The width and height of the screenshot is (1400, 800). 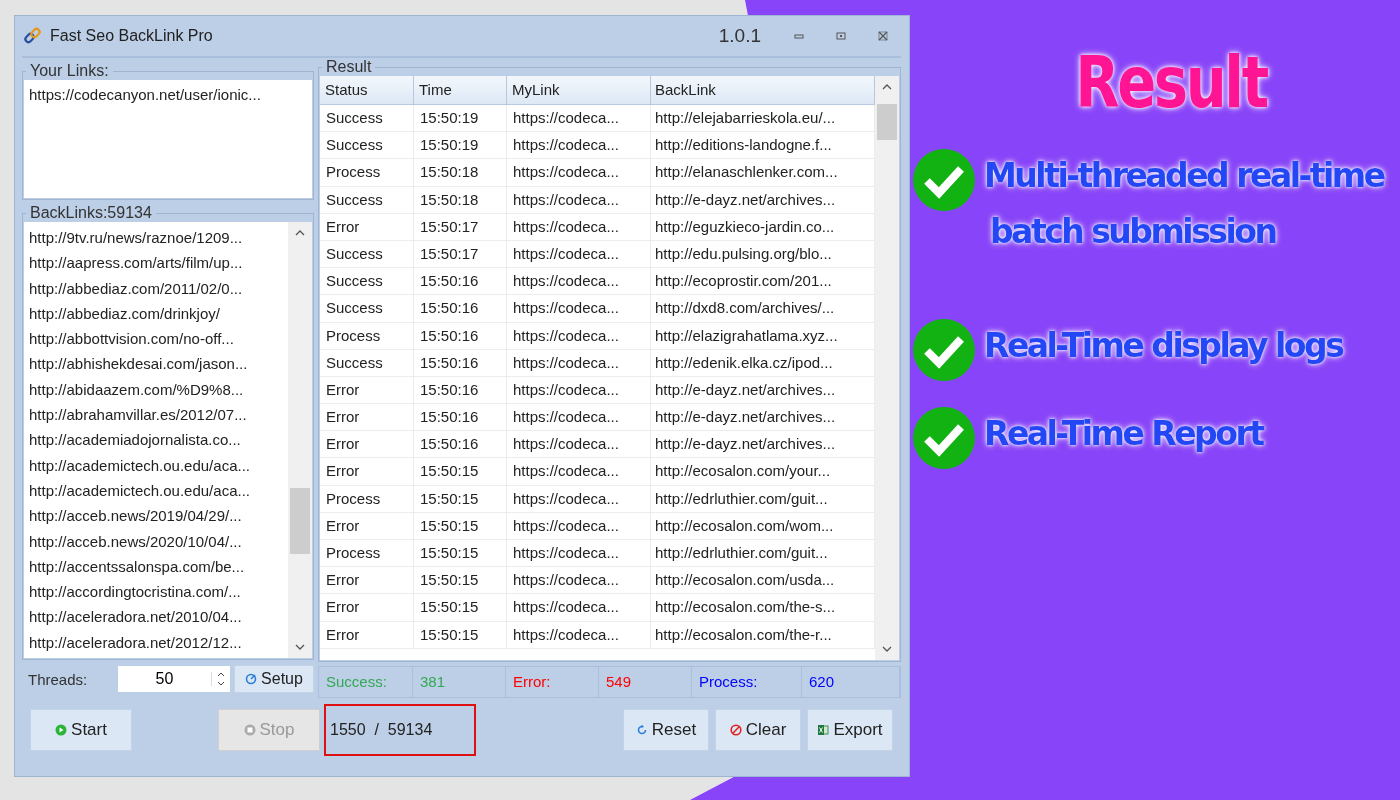 What do you see at coordinates (1184, 176) in the screenshot?
I see `feature-text: Multi-threaded real-time` at bounding box center [1184, 176].